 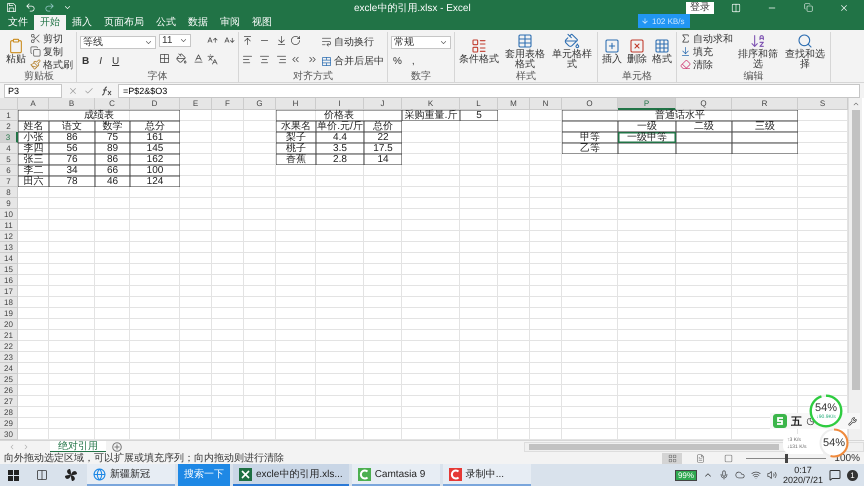 I want to click on ribbon-button: 填充, so click(x=696, y=51).